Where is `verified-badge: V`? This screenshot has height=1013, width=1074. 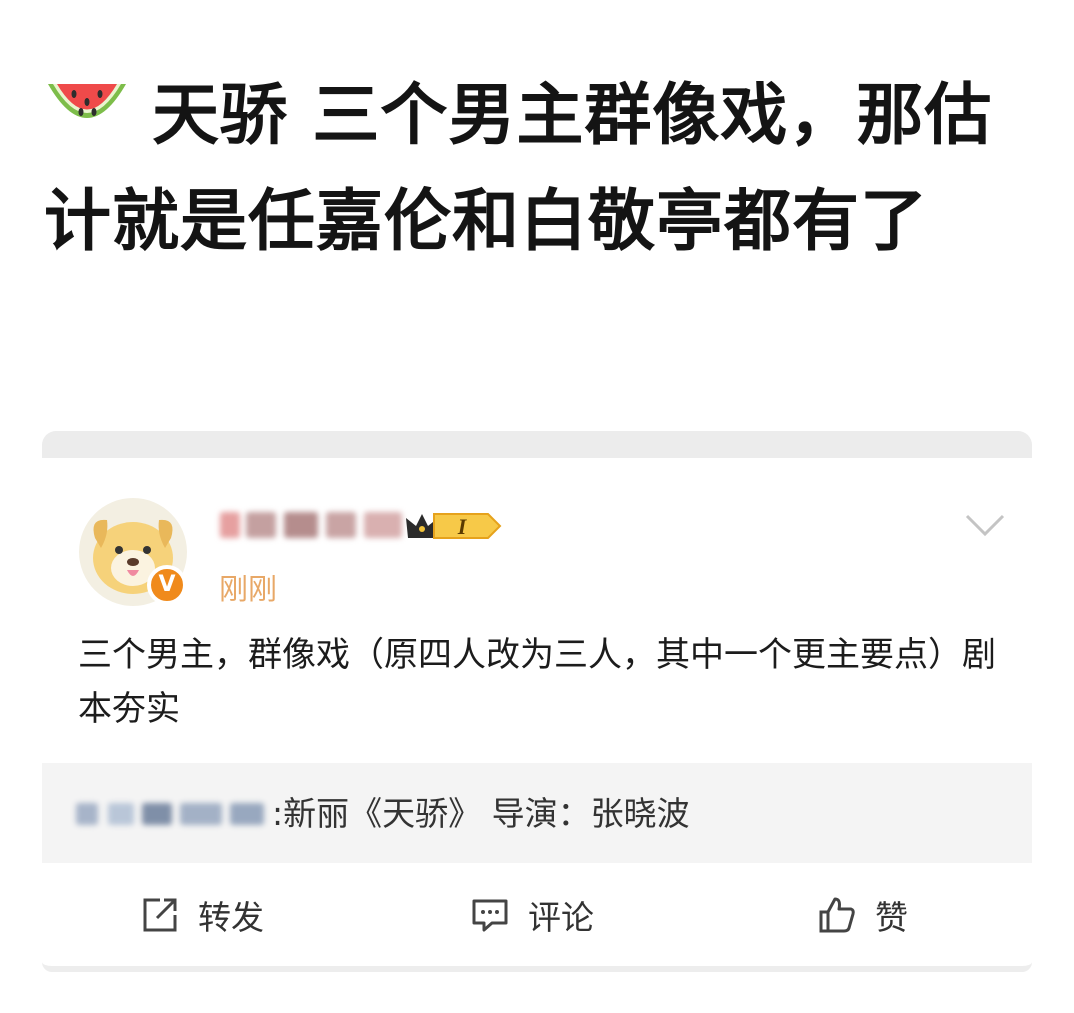 verified-badge: V is located at coordinates (167, 585).